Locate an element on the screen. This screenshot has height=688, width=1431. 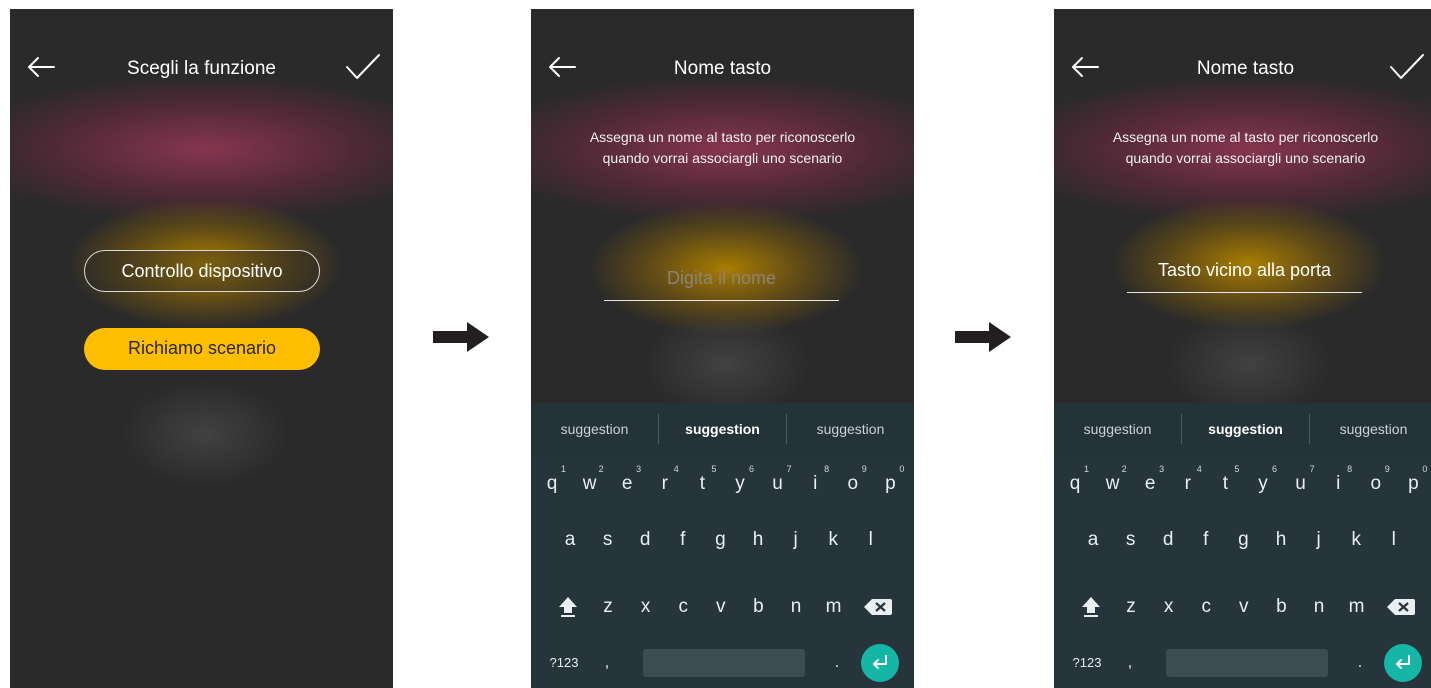
key-label: t is located at coordinates (1225, 483).